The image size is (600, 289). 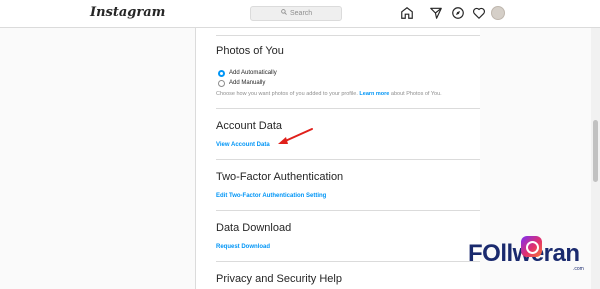 I want to click on view-account-data-link: View Account Data, so click(x=243, y=145).